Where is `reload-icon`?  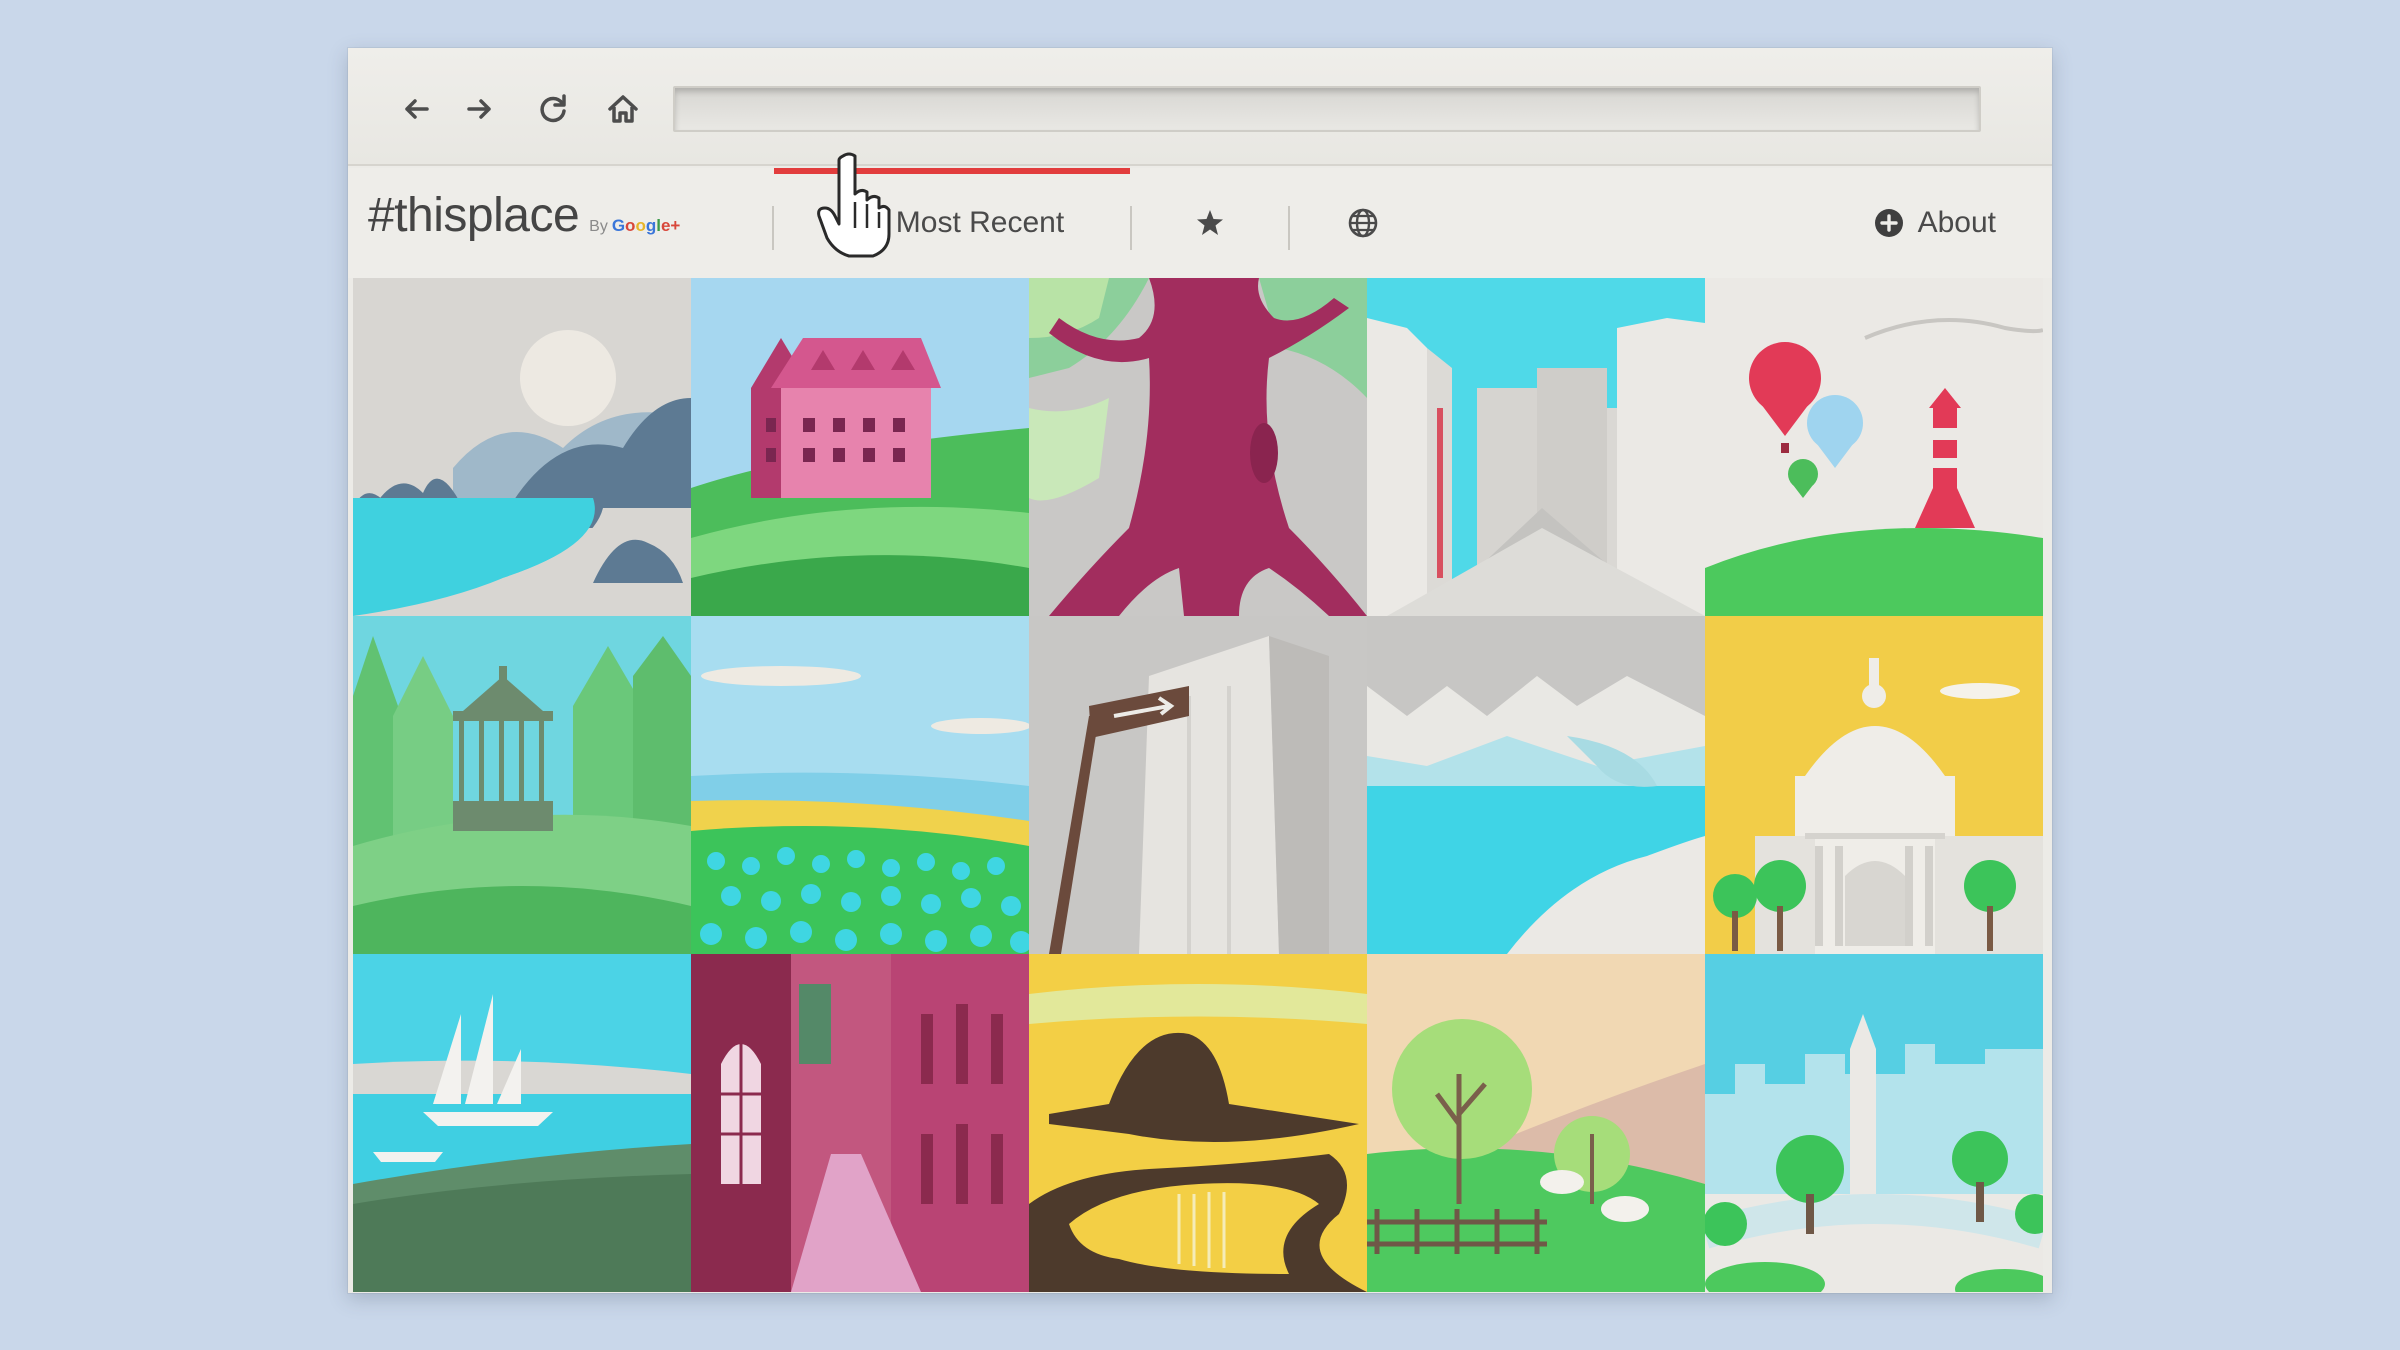
reload-icon is located at coordinates (553, 108).